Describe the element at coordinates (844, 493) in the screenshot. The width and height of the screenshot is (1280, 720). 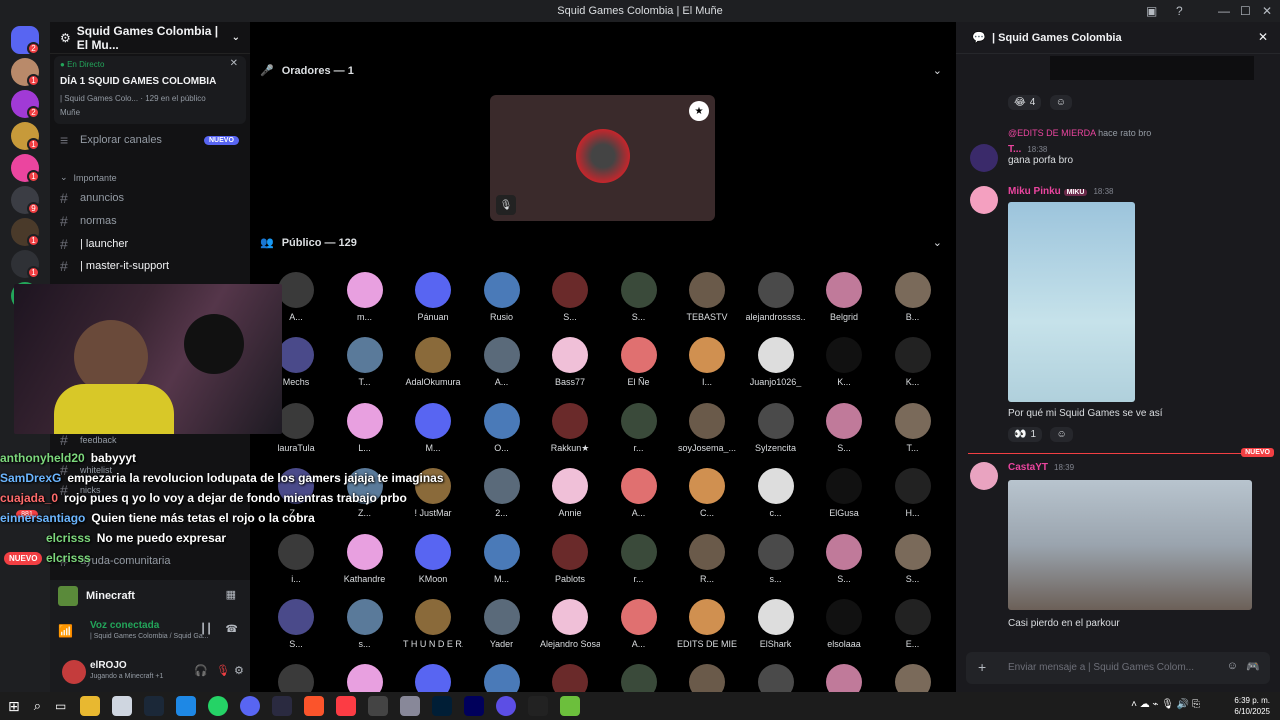
I see `audience-member: ElGusa` at that location.